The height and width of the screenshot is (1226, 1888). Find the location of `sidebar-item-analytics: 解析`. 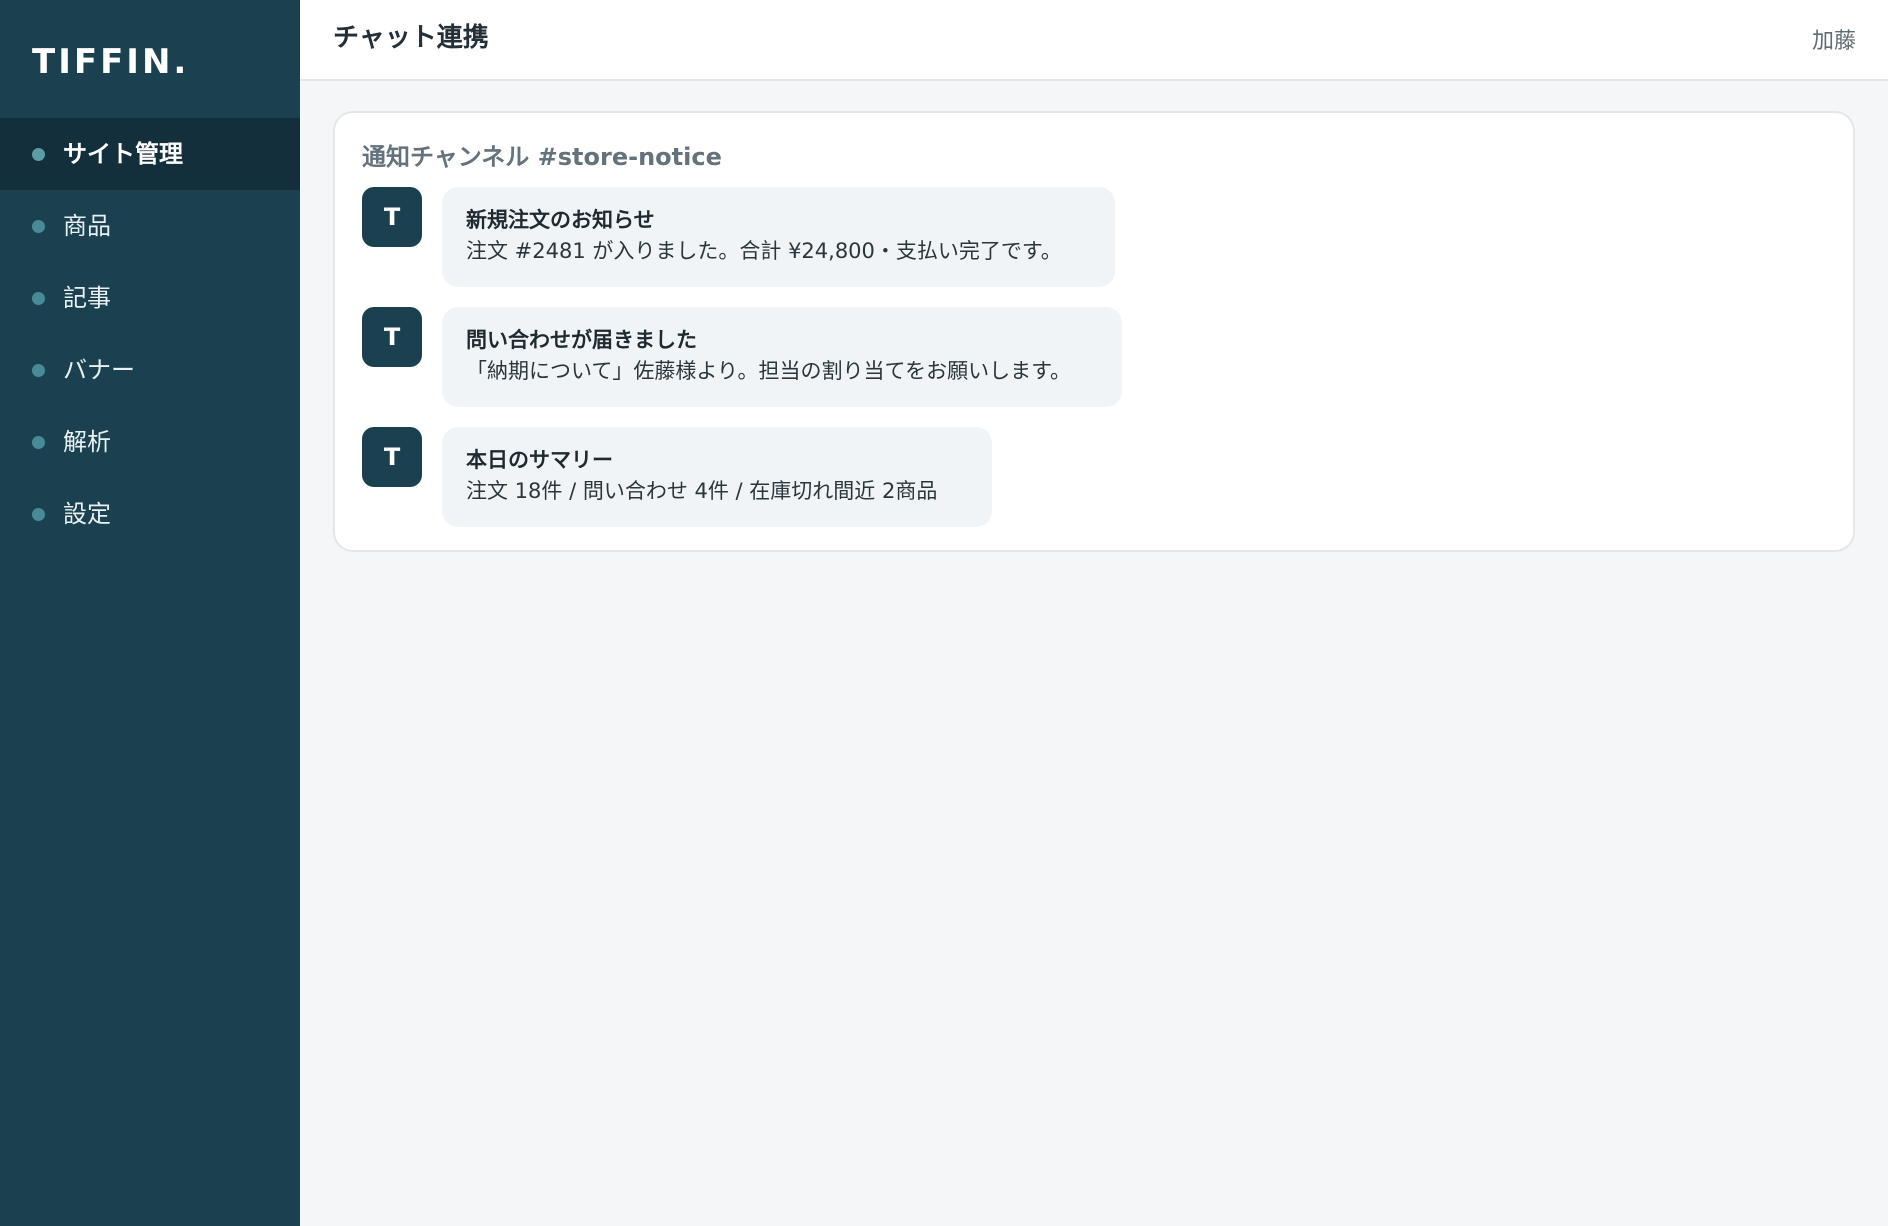

sidebar-item-analytics: 解析 is located at coordinates (150, 442).